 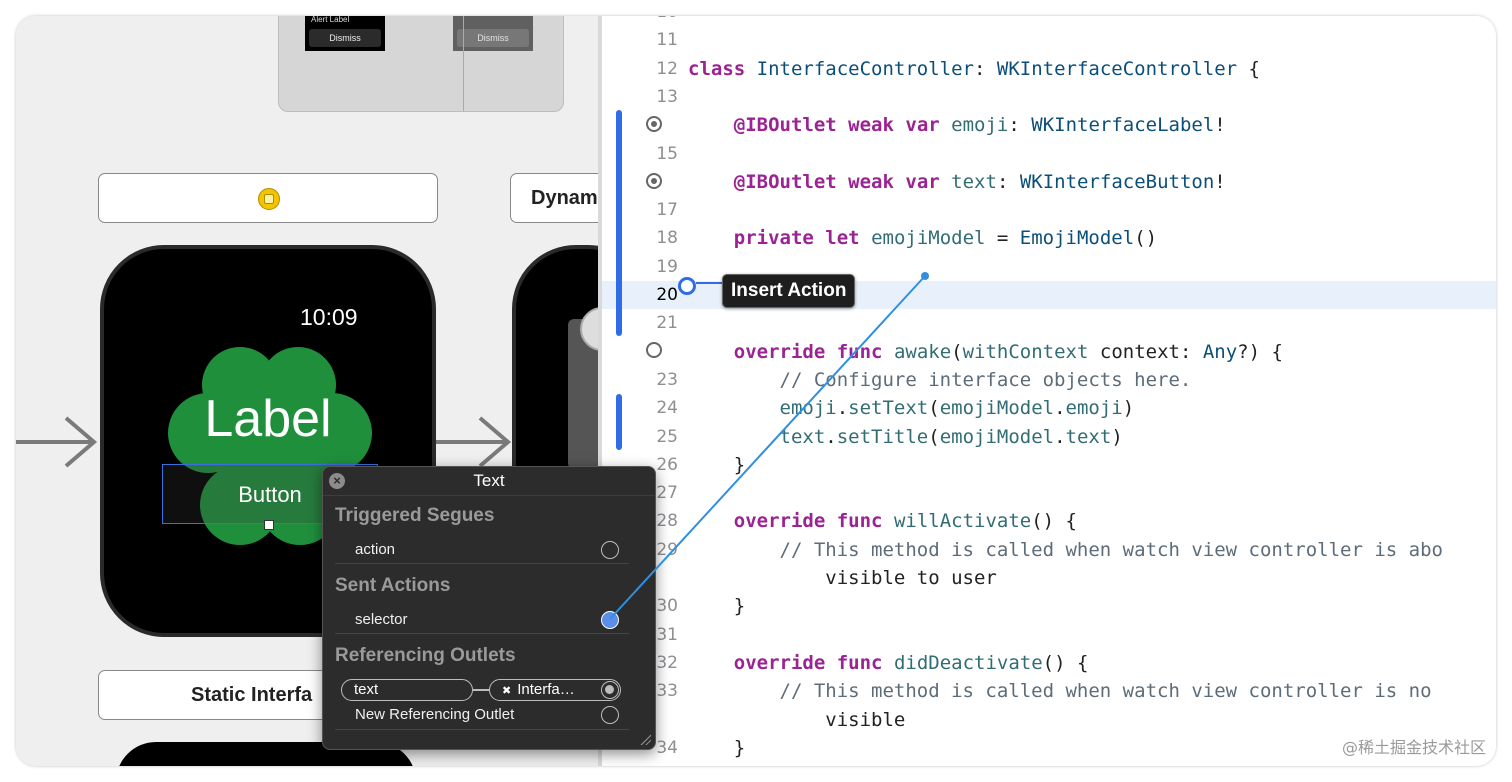 What do you see at coordinates (1049, 578) in the screenshot?
I see `code-line: visible to user` at bounding box center [1049, 578].